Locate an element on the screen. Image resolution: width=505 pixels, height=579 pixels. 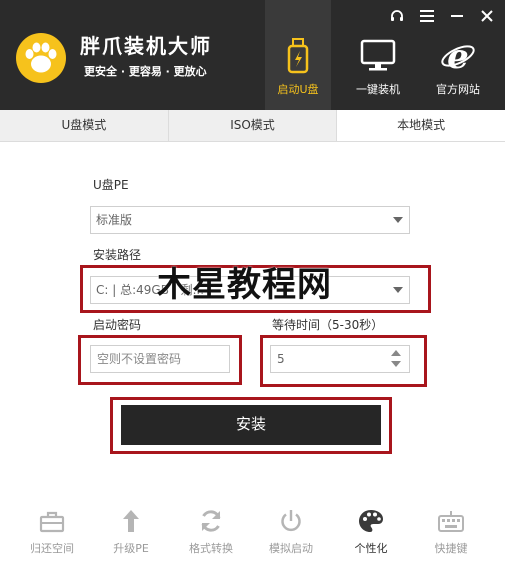
mode-tabs: U盘模式 ISO模式 本地模式 is located at coordinates (252, 126).